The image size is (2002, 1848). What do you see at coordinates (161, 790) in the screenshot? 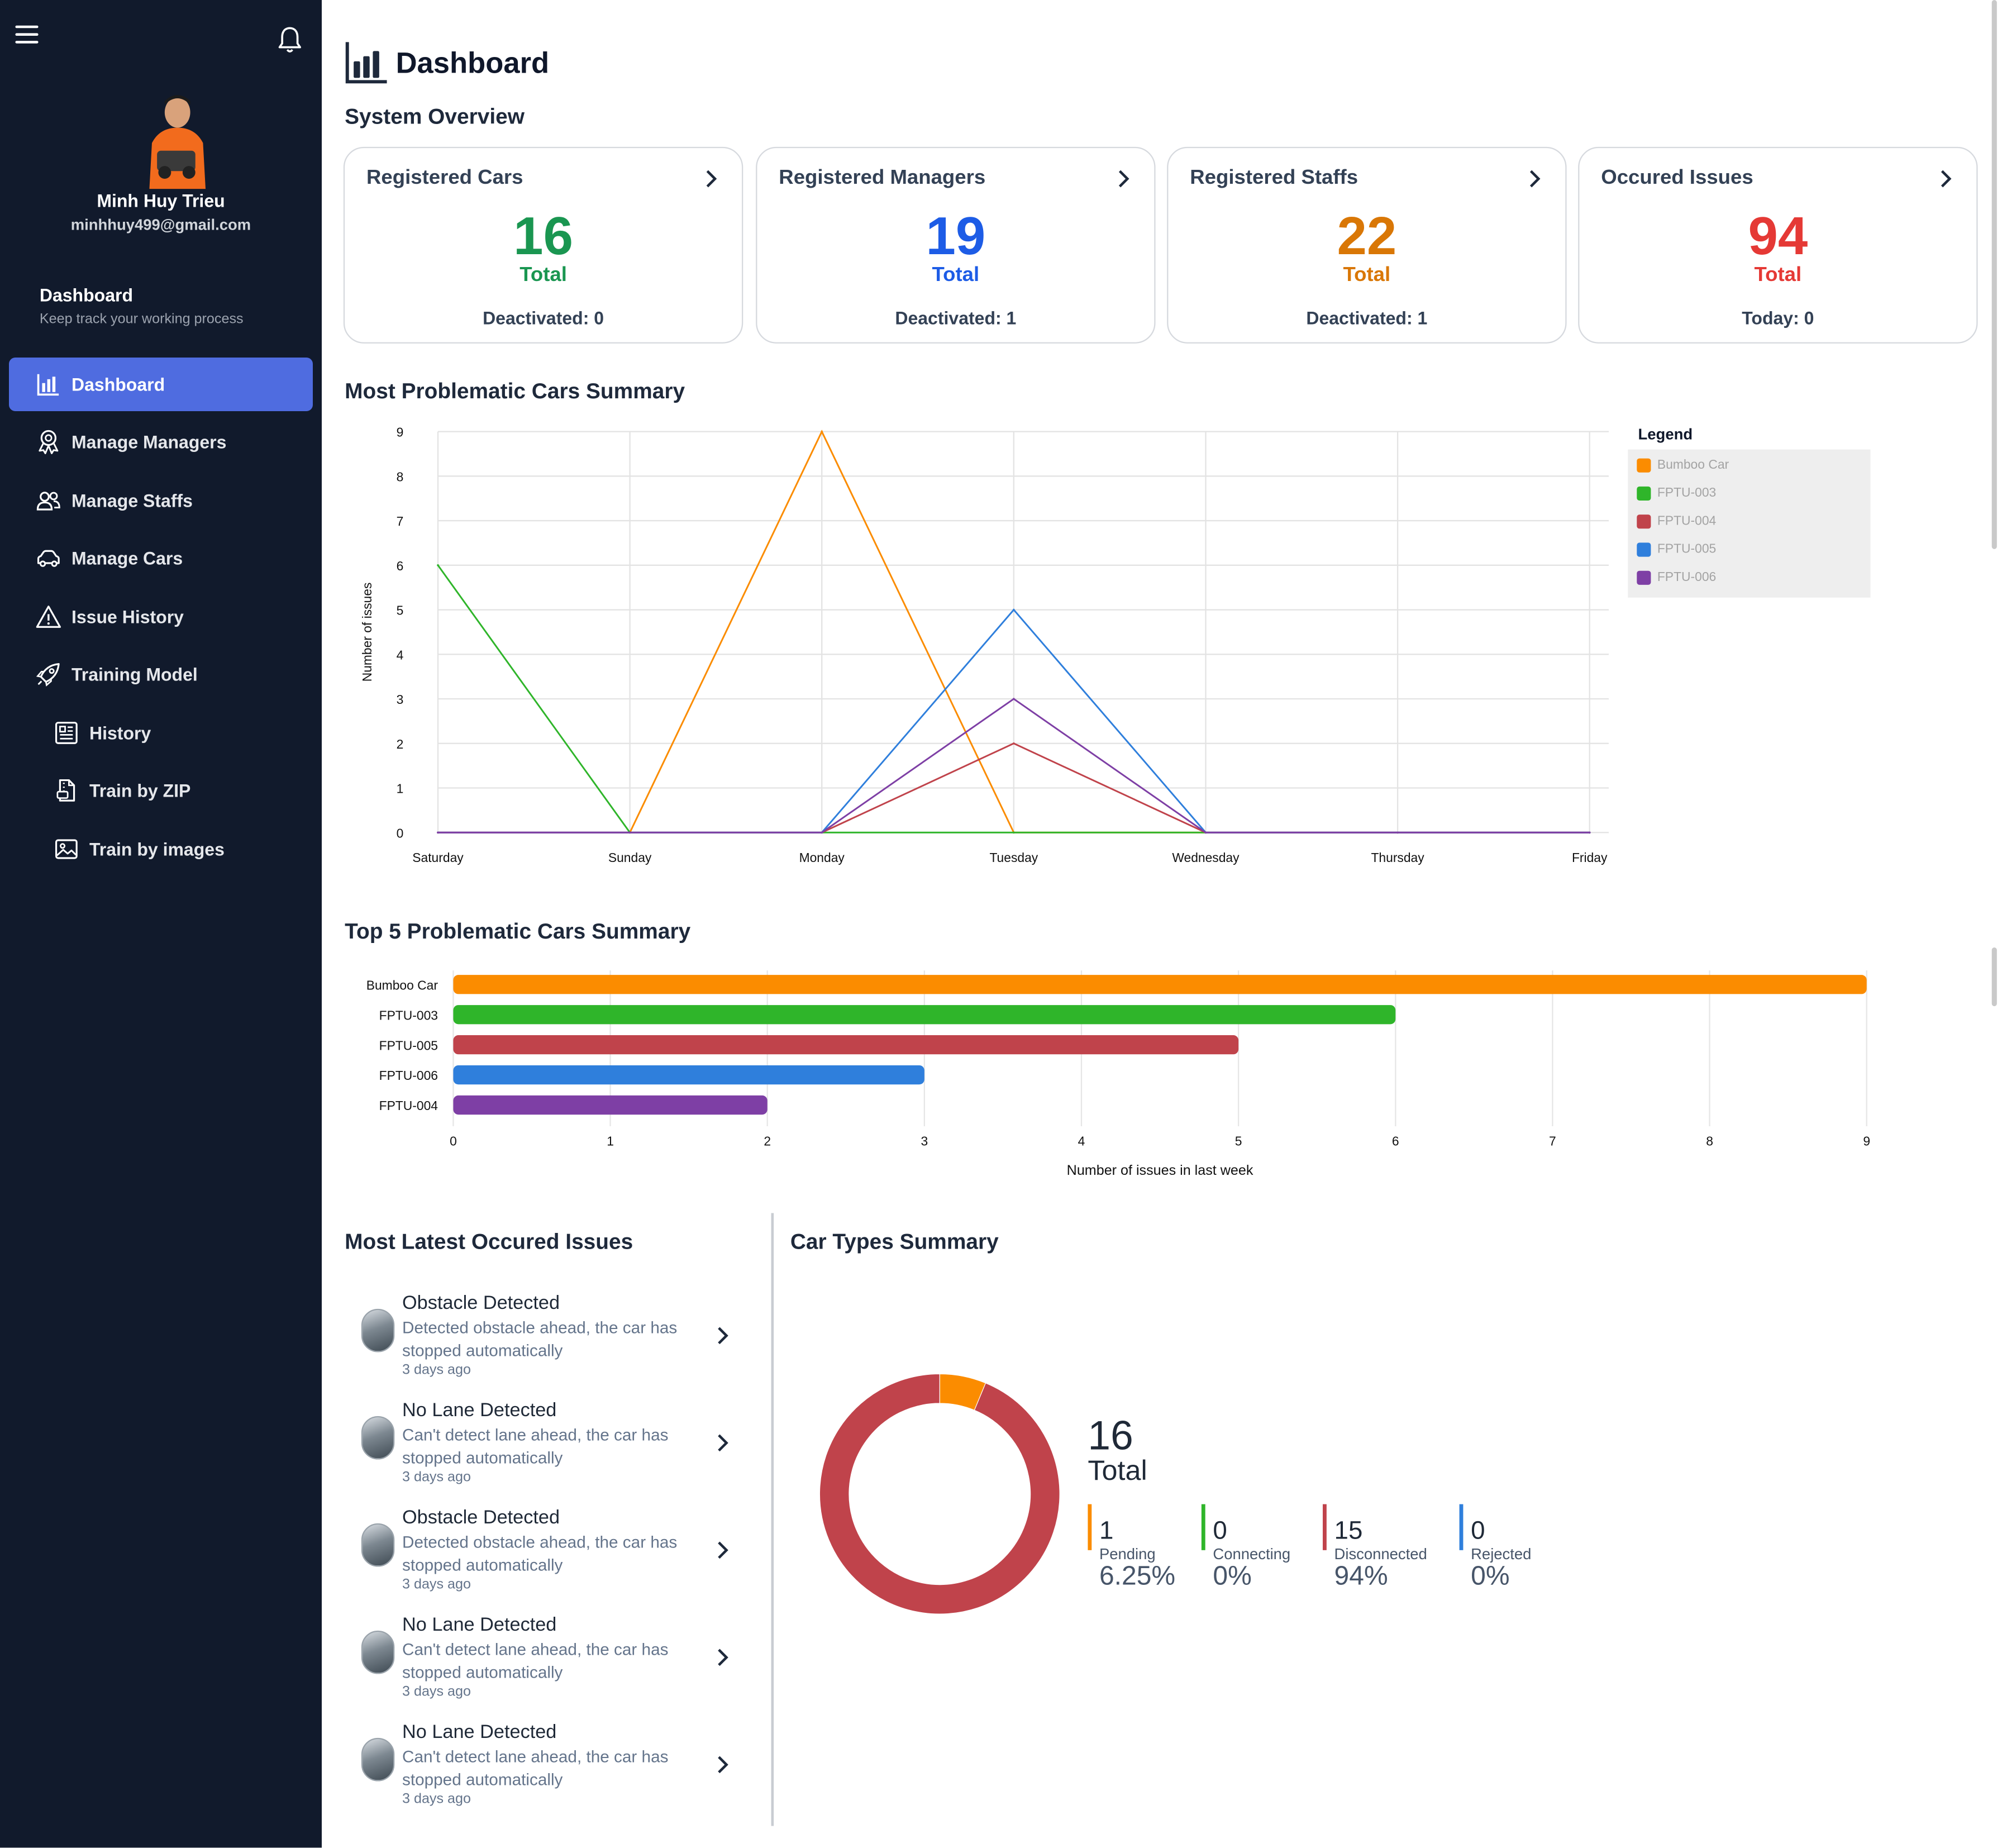
I see `sidebar-item-train-by-zip: Train by ZIP` at bounding box center [161, 790].